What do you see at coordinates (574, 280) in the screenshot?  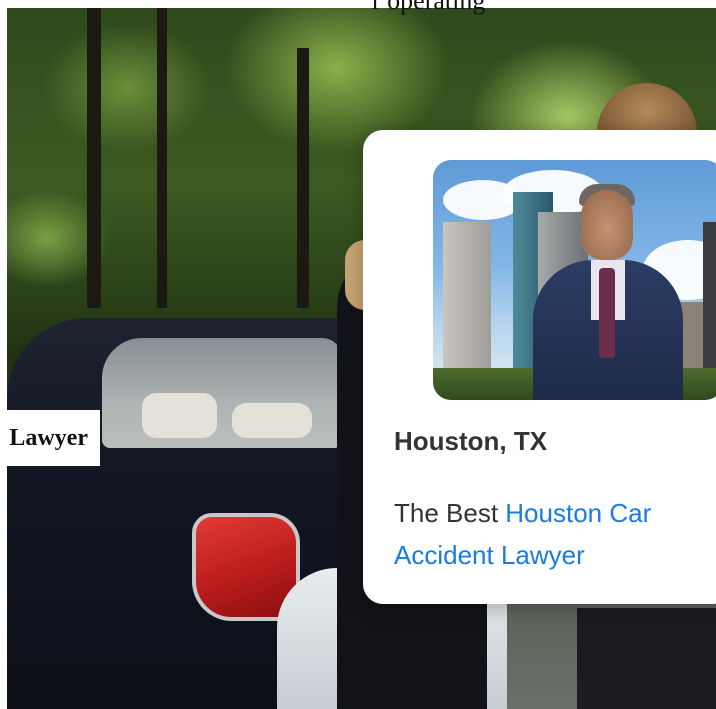 I see `lawyer-houston-skyline-photo` at bounding box center [574, 280].